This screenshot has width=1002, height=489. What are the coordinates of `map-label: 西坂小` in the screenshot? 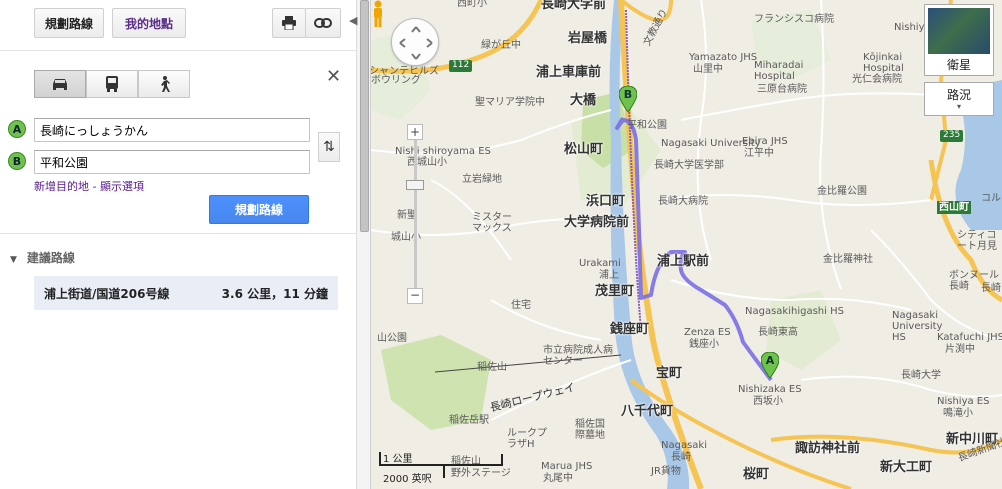 It's located at (768, 401).